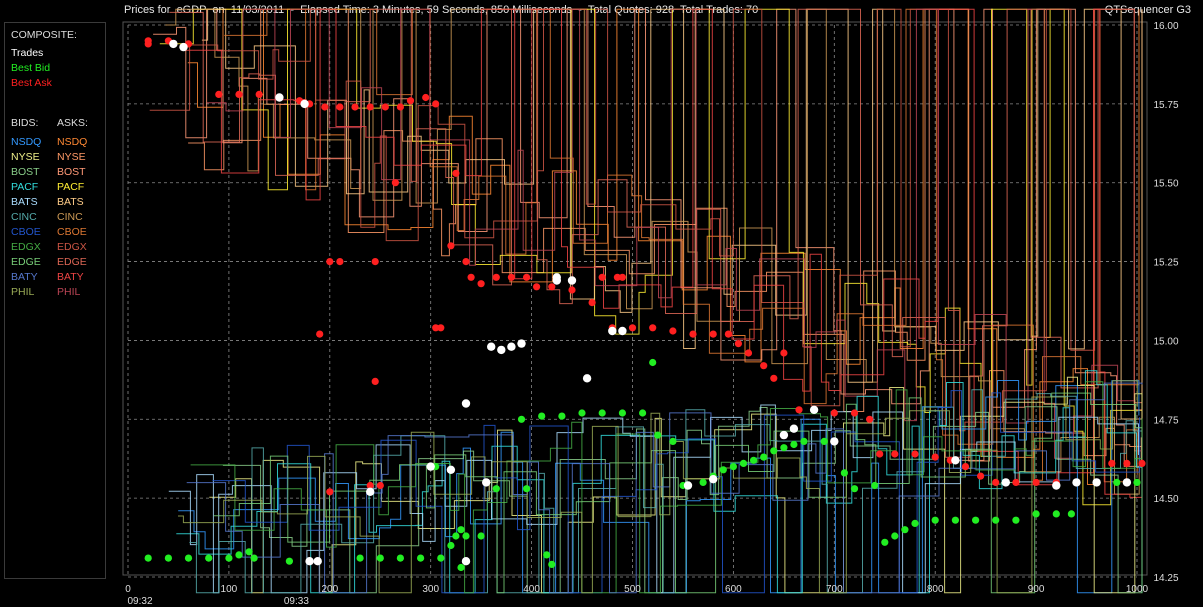 The width and height of the screenshot is (1203, 607). Describe the element at coordinates (1165, 499) in the screenshot. I see `y-tick-label: 14.50` at that location.